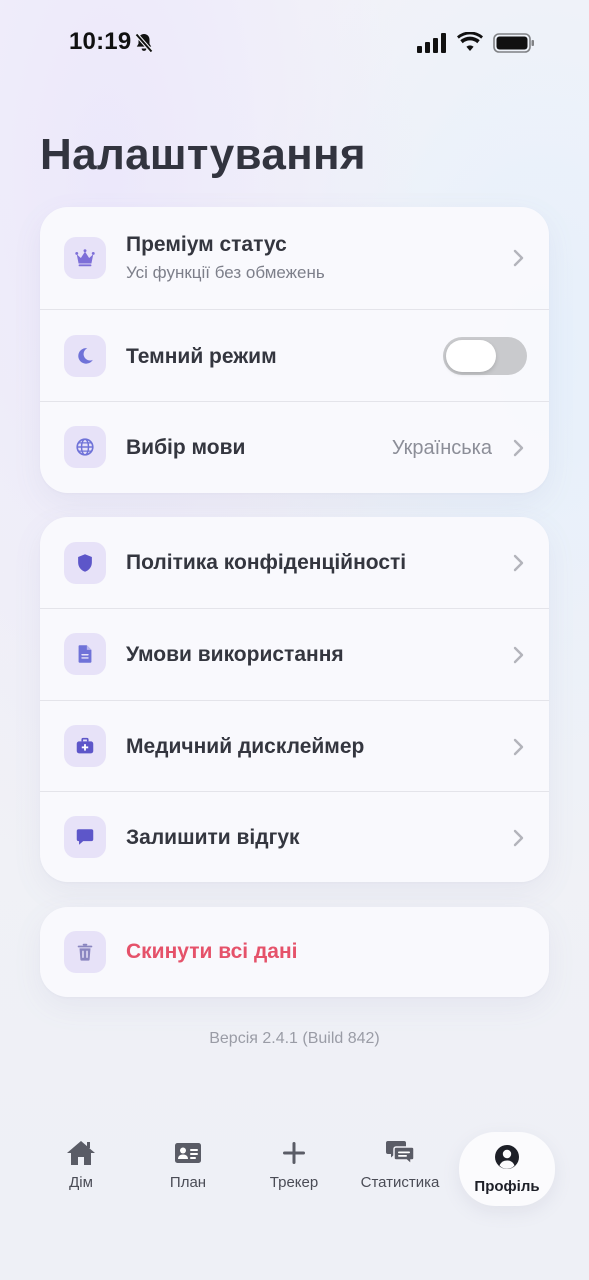 The width and height of the screenshot is (589, 1280). Describe the element at coordinates (441, 448) in the screenshot. I see `language-value: Українська` at that location.